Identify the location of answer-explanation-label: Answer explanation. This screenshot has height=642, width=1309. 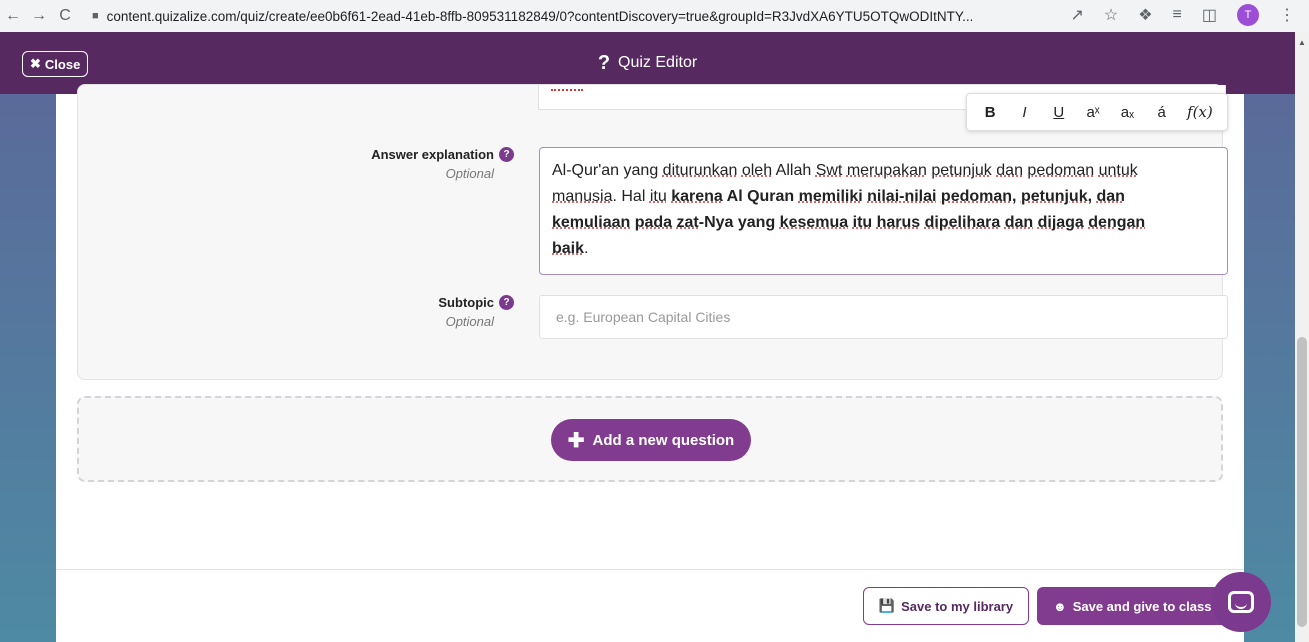
(432, 154).